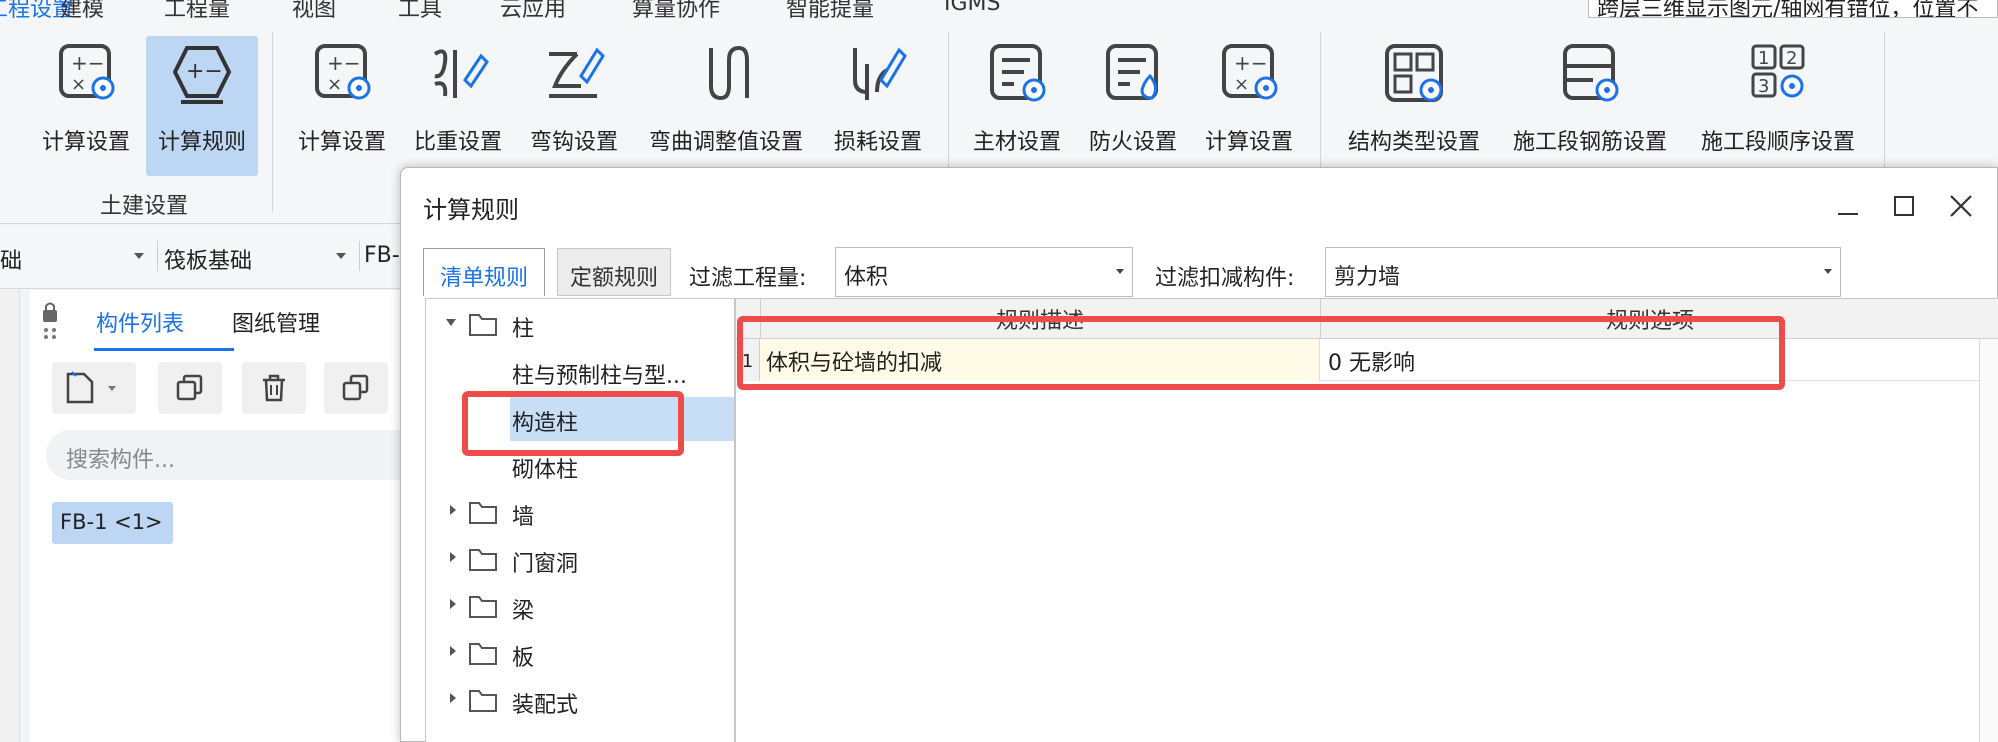 Image resolution: width=1998 pixels, height=742 pixels. Describe the element at coordinates (1904, 206) in the screenshot. I see `maximize-button` at that location.